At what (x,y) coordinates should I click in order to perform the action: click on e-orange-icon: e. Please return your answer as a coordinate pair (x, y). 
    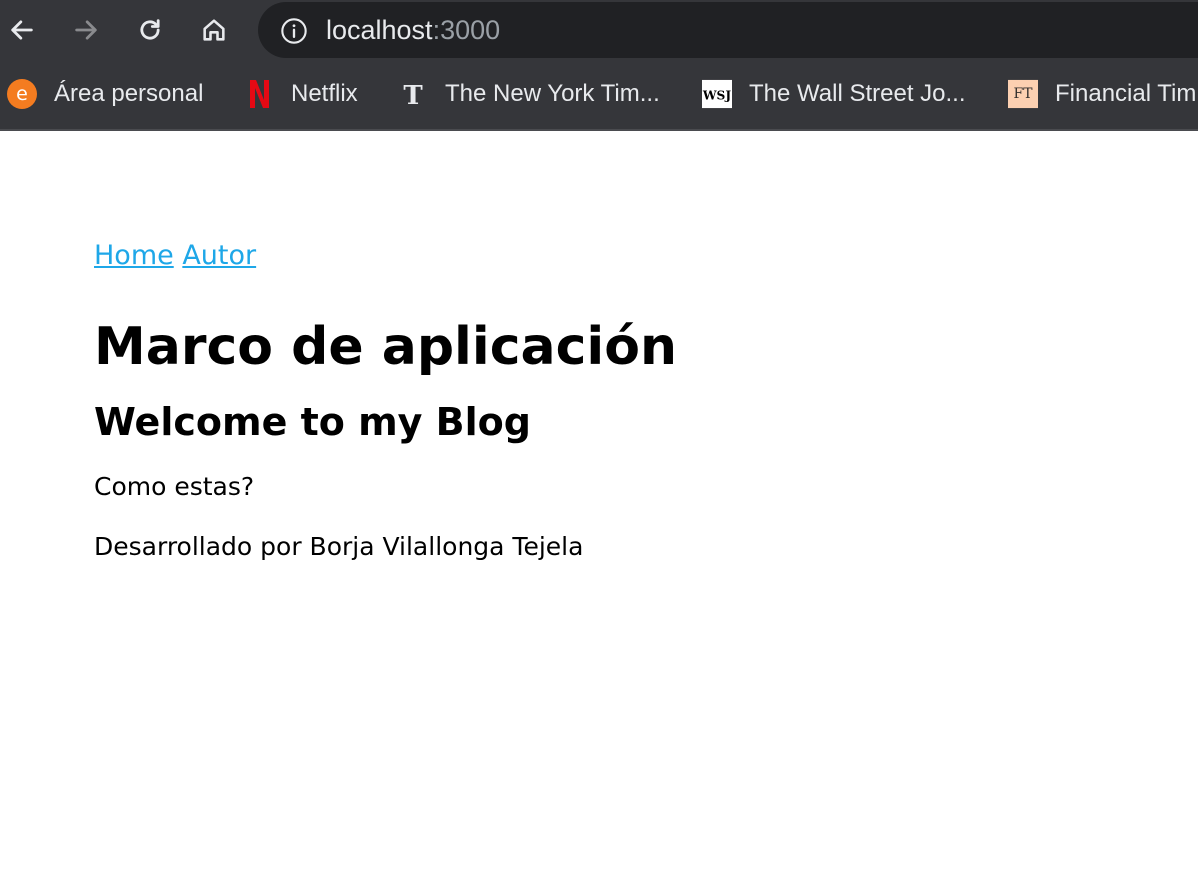
    Looking at the image, I should click on (22, 94).